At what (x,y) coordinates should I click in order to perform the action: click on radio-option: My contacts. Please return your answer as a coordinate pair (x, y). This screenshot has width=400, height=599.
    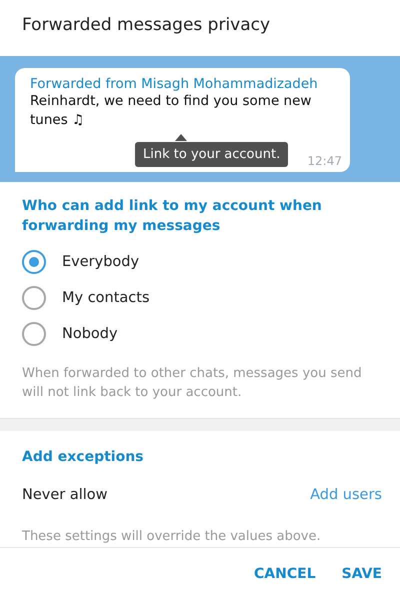
    Looking at the image, I should click on (200, 298).